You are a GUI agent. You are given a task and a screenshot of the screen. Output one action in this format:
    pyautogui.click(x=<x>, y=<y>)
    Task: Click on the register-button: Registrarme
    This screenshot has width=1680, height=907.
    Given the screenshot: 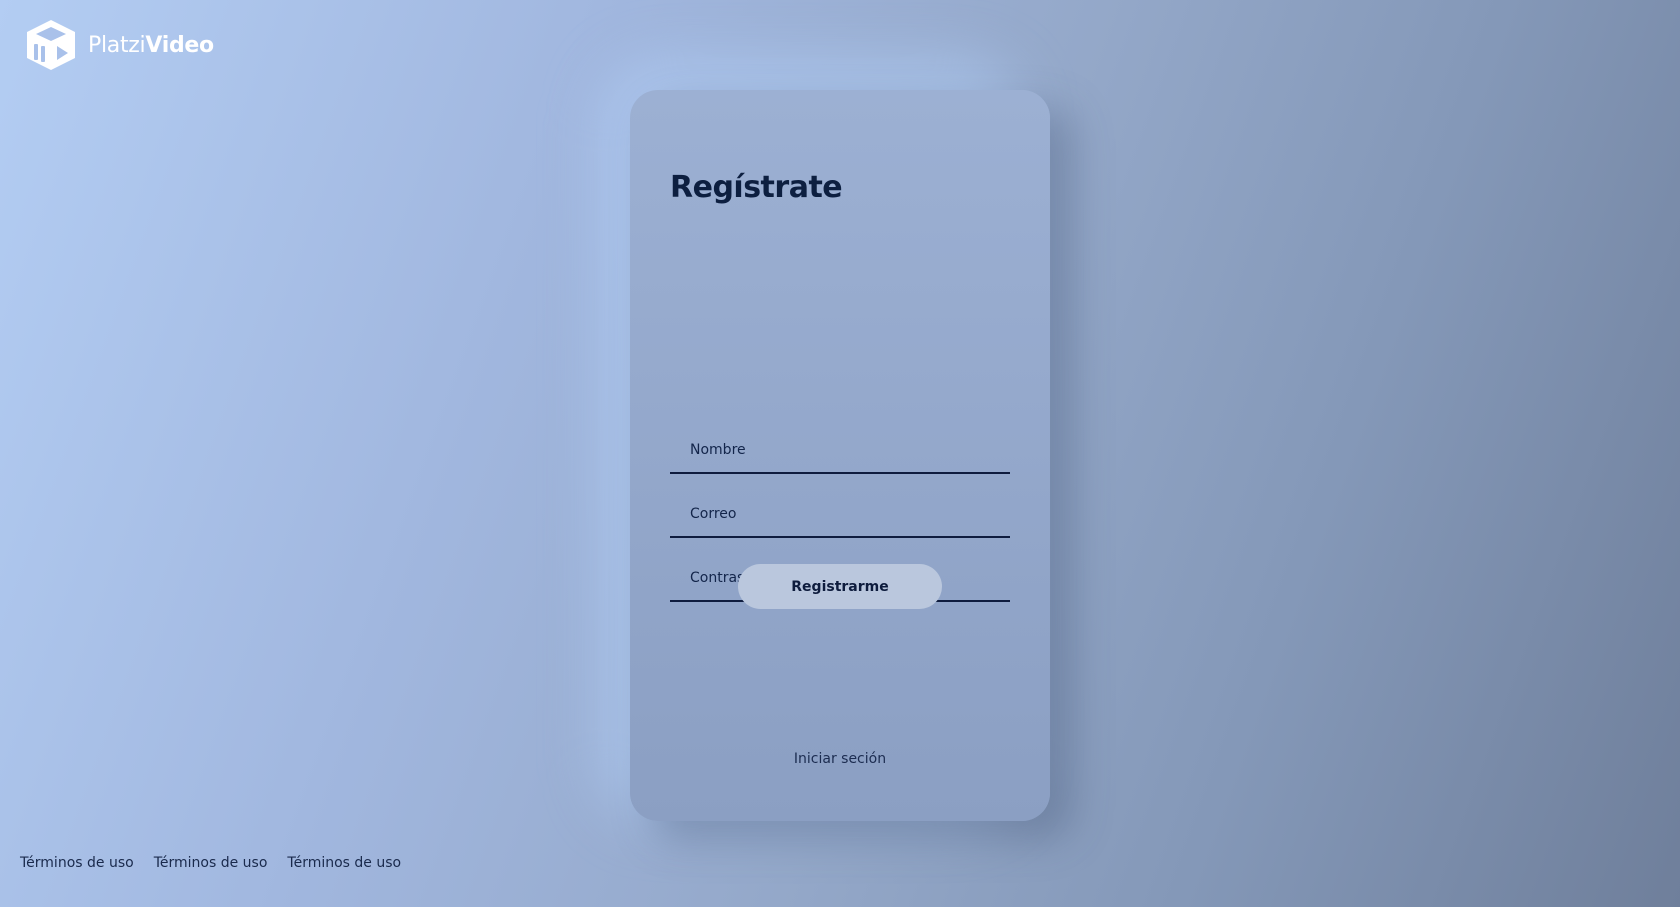 What is the action you would take?
    pyautogui.click(x=840, y=586)
    